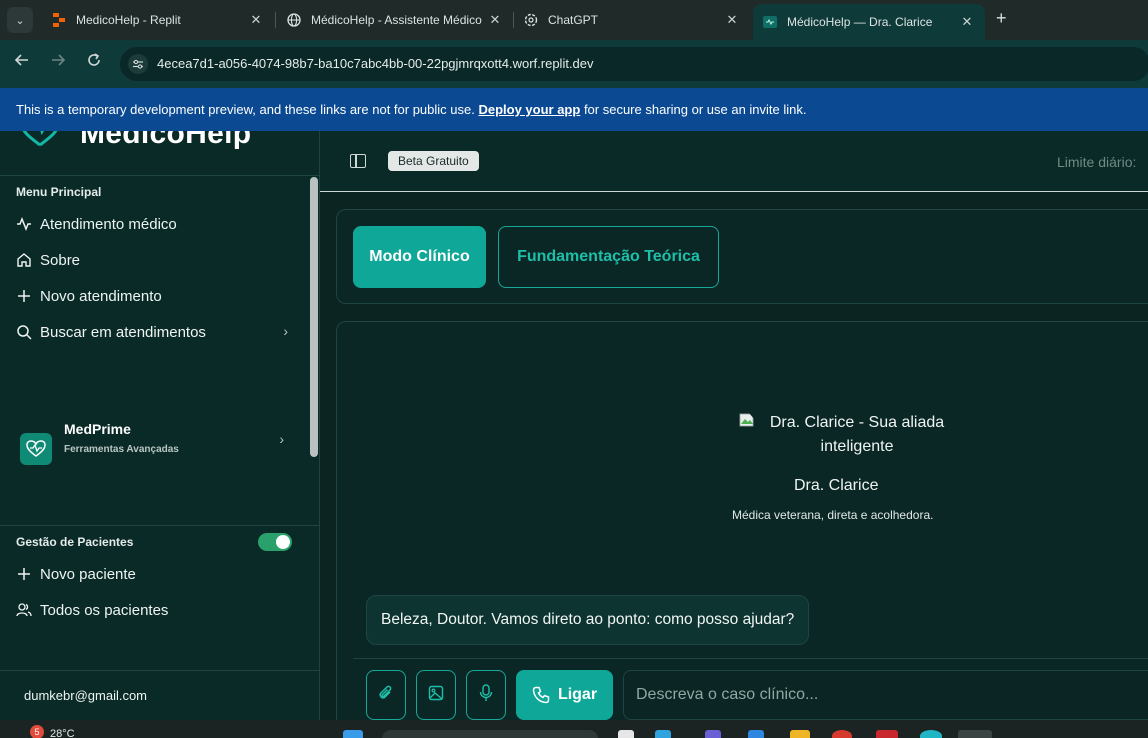 This screenshot has width=1148, height=738. What do you see at coordinates (85, 695) in the screenshot?
I see `user-email: dumkebr@gmail.com` at bounding box center [85, 695].